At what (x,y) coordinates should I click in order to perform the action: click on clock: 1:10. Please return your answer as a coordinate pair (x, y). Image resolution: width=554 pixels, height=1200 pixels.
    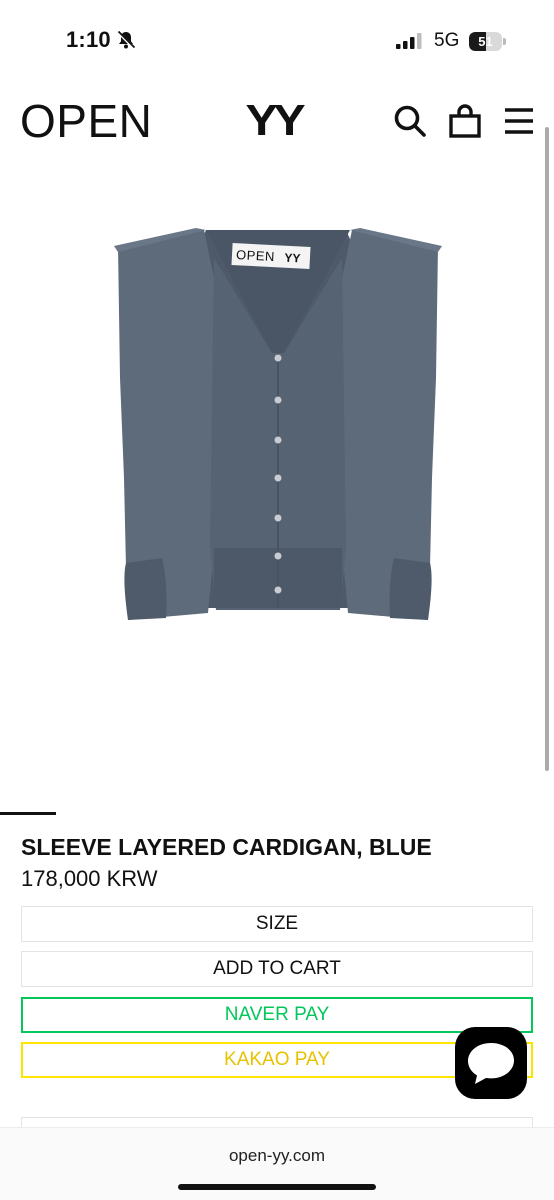
    Looking at the image, I should click on (88, 39).